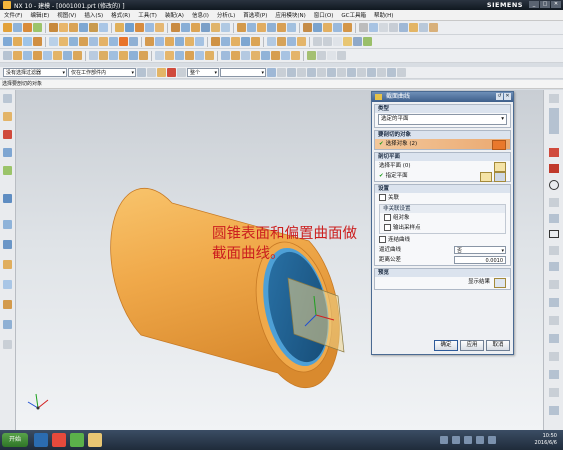 The height and width of the screenshot is (450, 563). Describe the element at coordinates (7, 304) in the screenshot. I see `roles-icon` at that location.